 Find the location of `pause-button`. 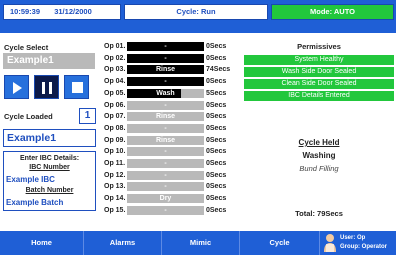

pause-button is located at coordinates (46, 87).